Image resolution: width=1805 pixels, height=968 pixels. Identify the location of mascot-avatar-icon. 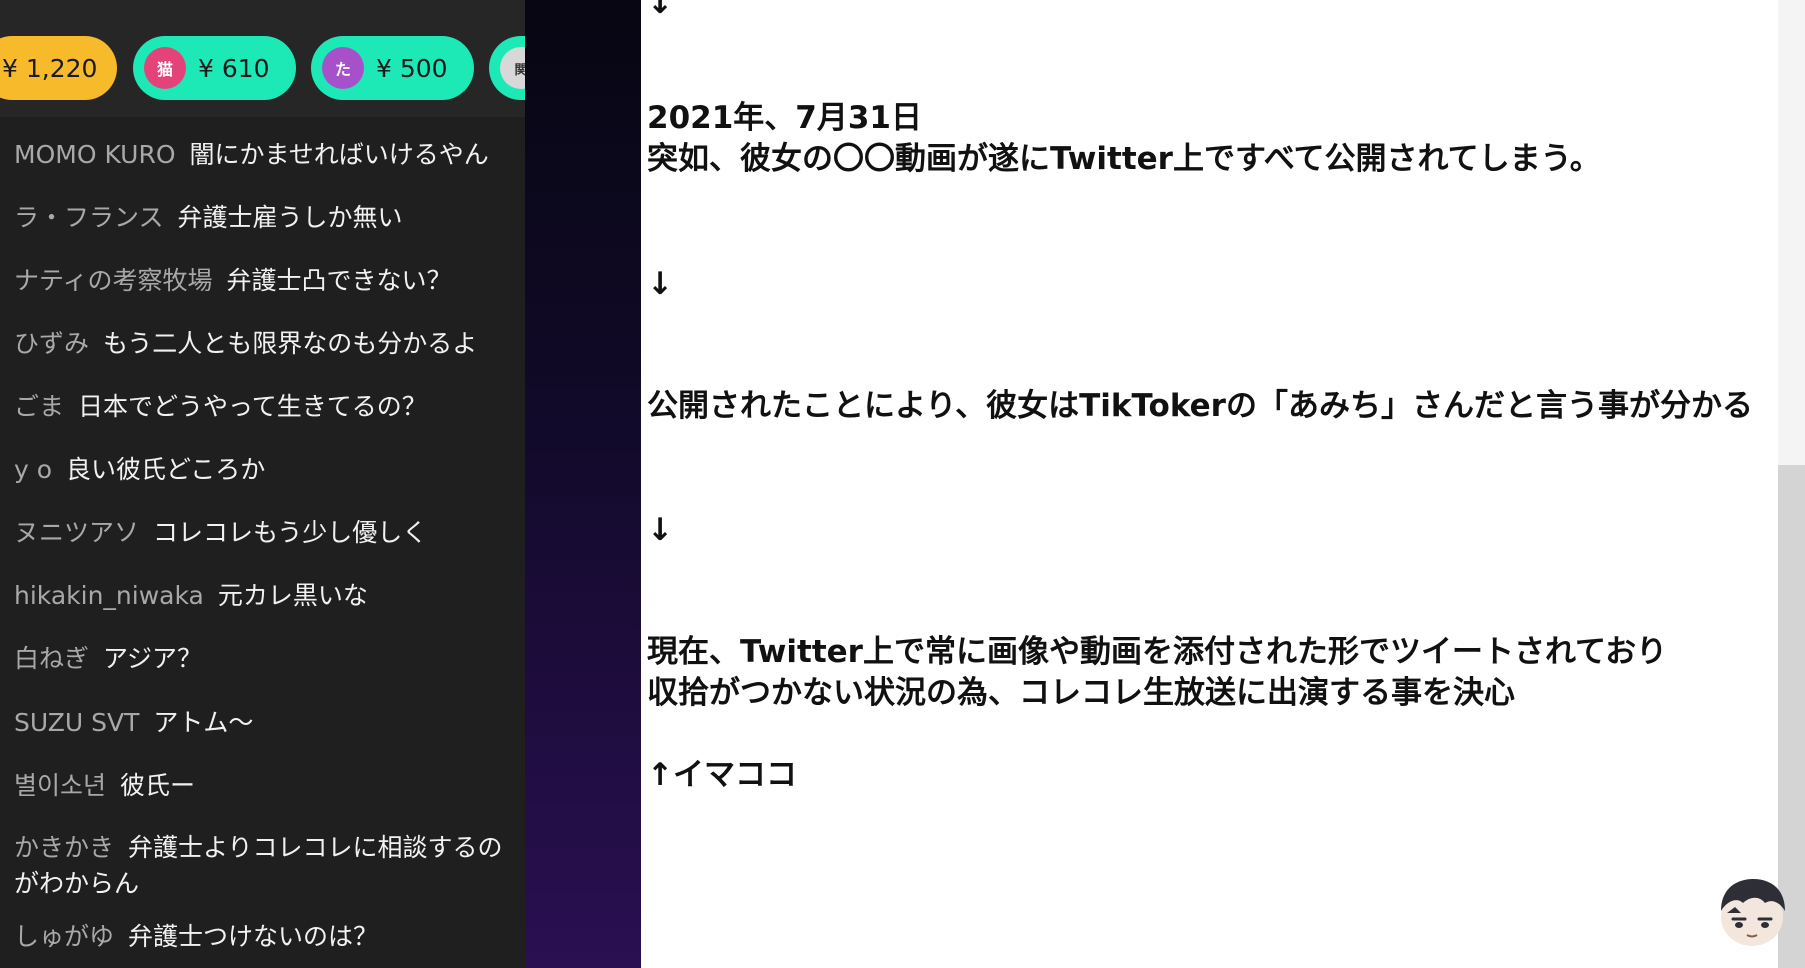
(1753, 912).